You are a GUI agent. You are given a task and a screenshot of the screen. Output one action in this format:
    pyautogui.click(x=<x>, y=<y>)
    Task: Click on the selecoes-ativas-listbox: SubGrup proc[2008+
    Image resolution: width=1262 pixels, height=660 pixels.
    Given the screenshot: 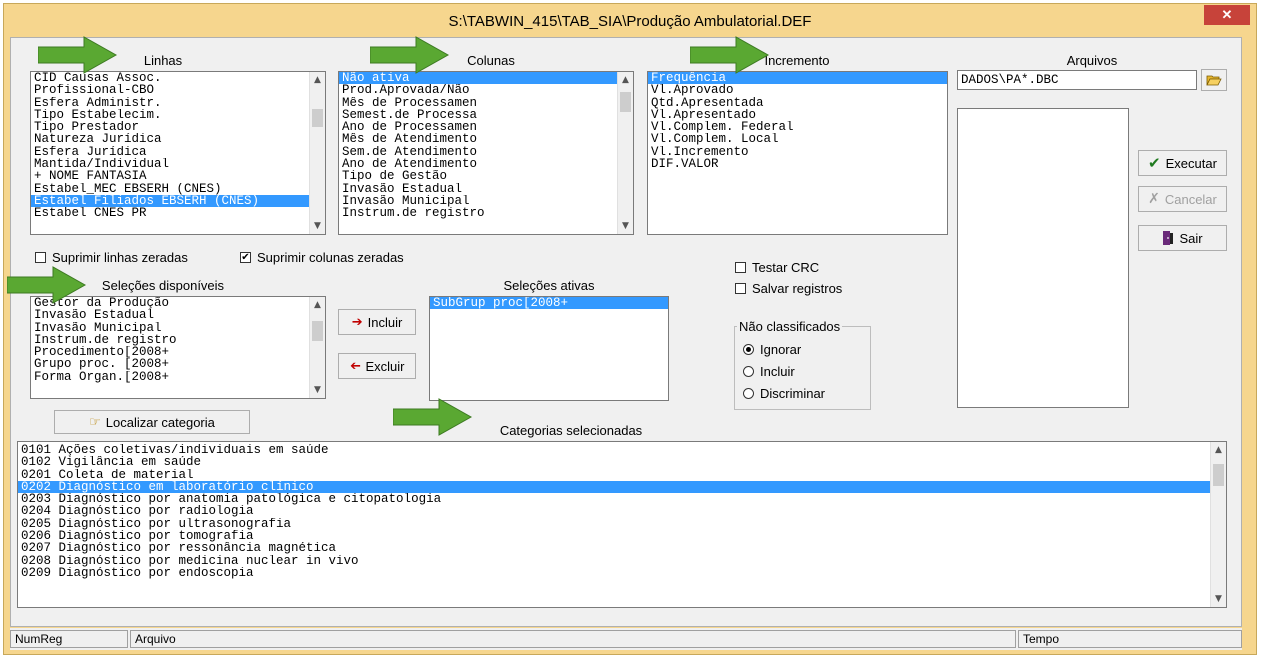 What is the action you would take?
    pyautogui.click(x=549, y=348)
    